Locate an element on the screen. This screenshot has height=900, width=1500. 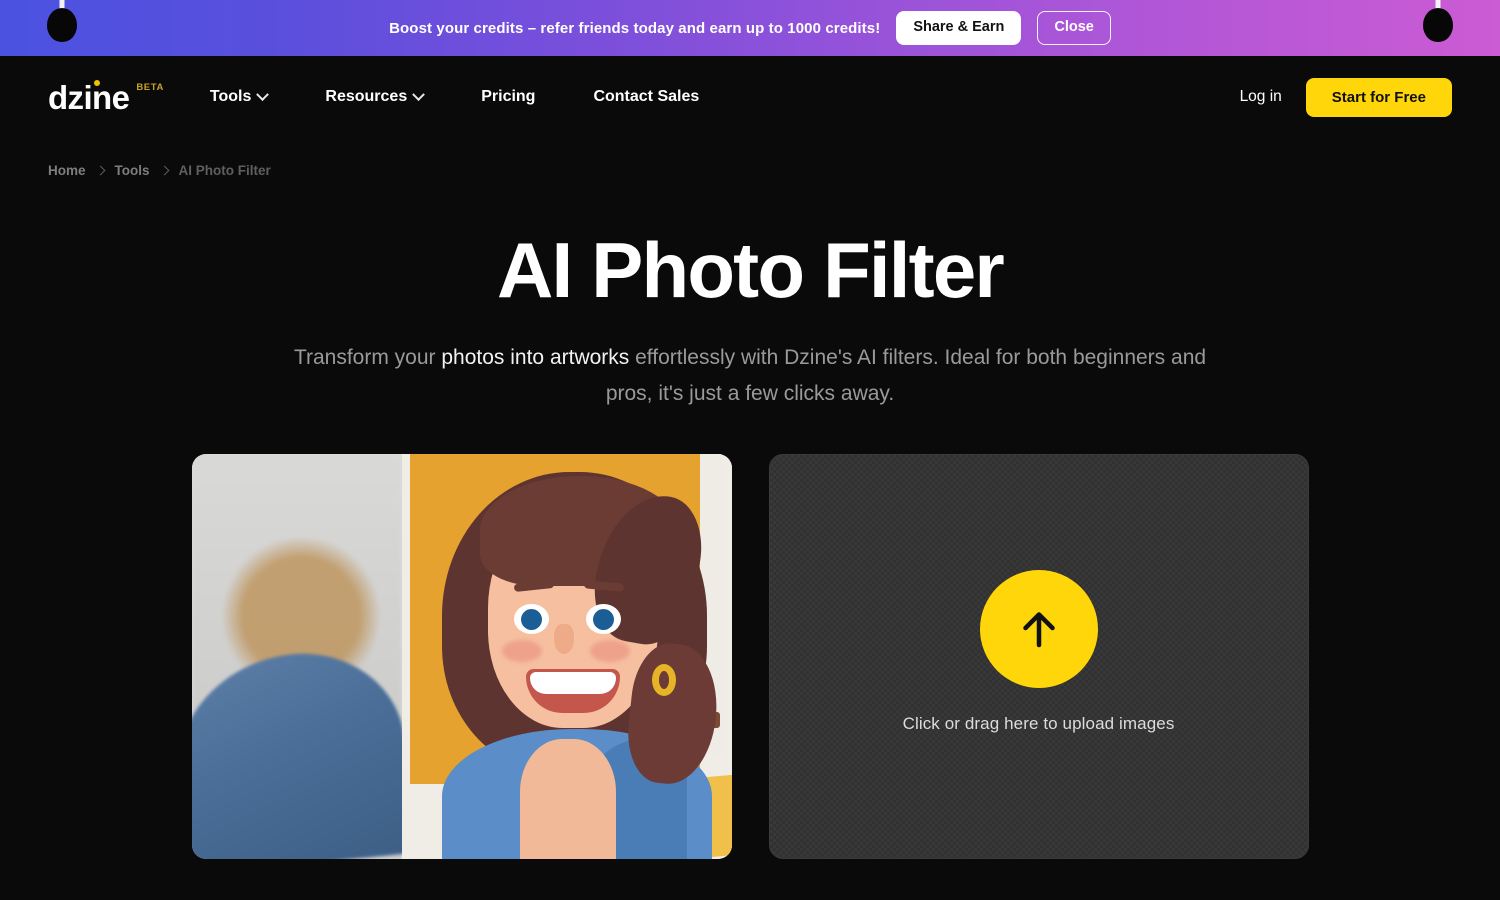
upload-button is located at coordinates (1038, 628).